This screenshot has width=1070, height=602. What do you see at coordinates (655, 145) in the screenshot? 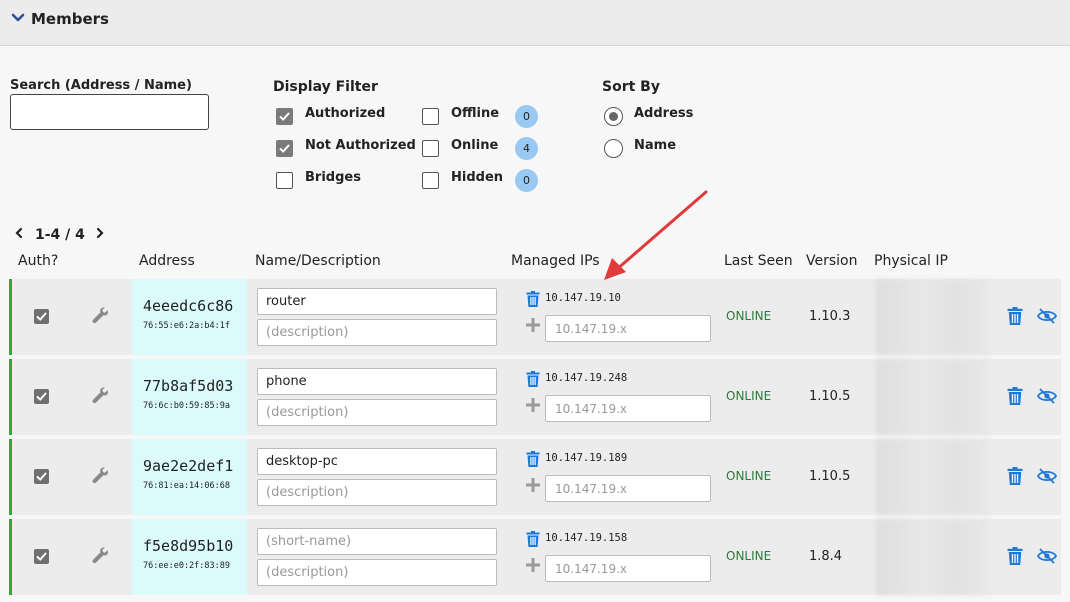
I see `sort-name-label: Name` at bounding box center [655, 145].